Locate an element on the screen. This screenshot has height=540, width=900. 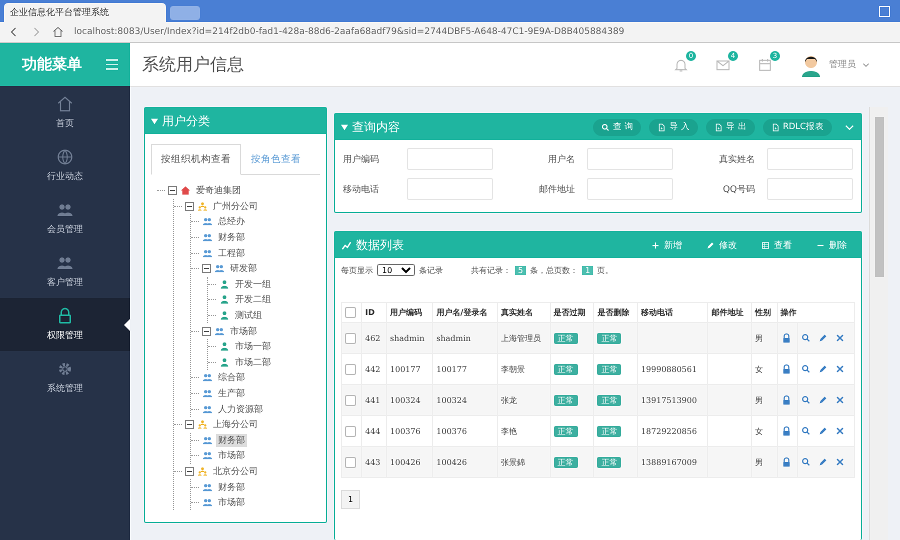
calendar-icon is located at coordinates (765, 64).